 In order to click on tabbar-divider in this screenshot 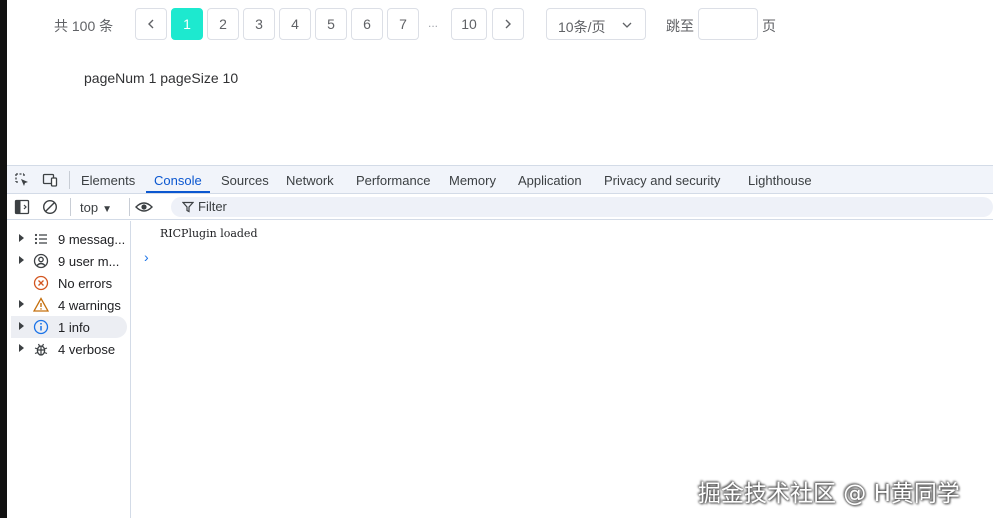, I will do `click(69, 180)`.